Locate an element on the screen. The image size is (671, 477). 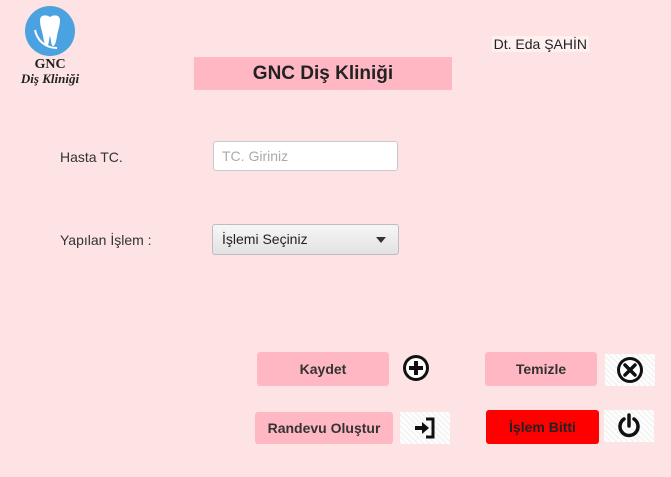
islem-select: İşlemi Seçiniz is located at coordinates (305, 239).